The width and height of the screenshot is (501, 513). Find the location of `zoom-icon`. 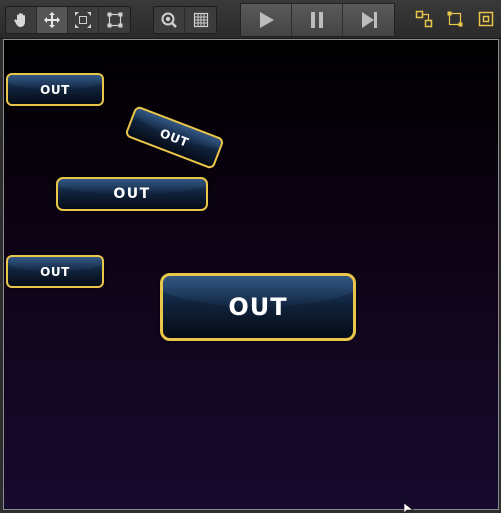

zoom-icon is located at coordinates (169, 20).